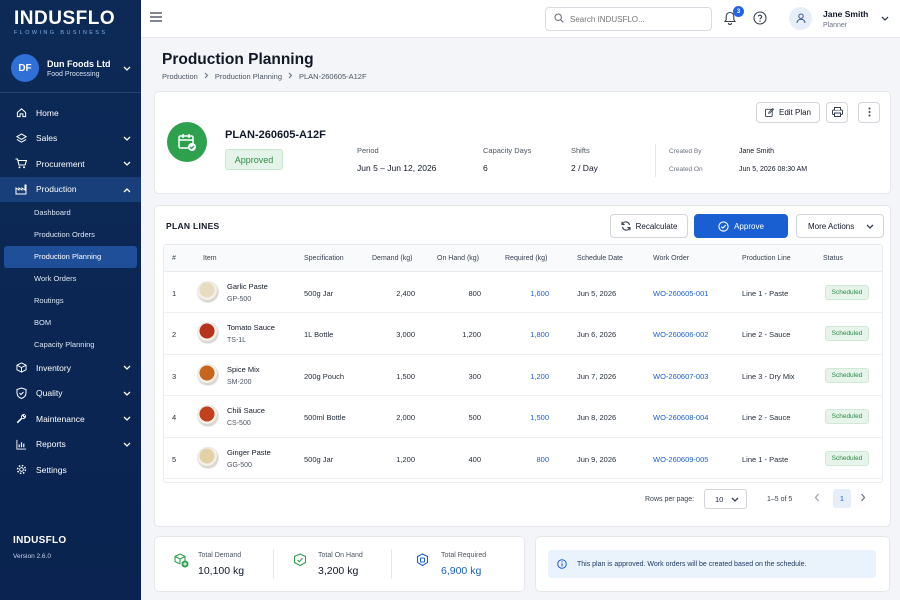  I want to click on sidebar-item-procurement: Procurement, so click(70, 164).